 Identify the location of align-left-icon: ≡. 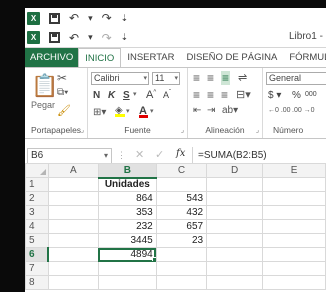
(196, 95).